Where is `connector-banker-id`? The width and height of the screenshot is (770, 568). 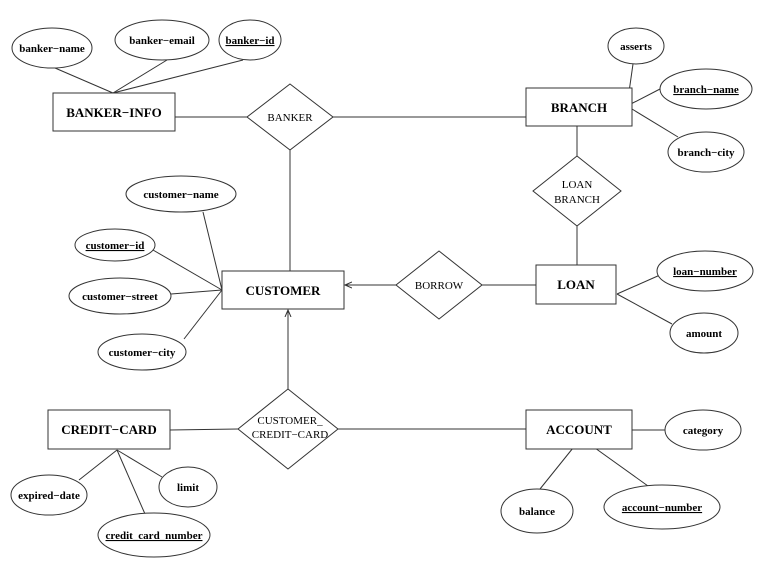 connector-banker-id is located at coordinates (178, 76).